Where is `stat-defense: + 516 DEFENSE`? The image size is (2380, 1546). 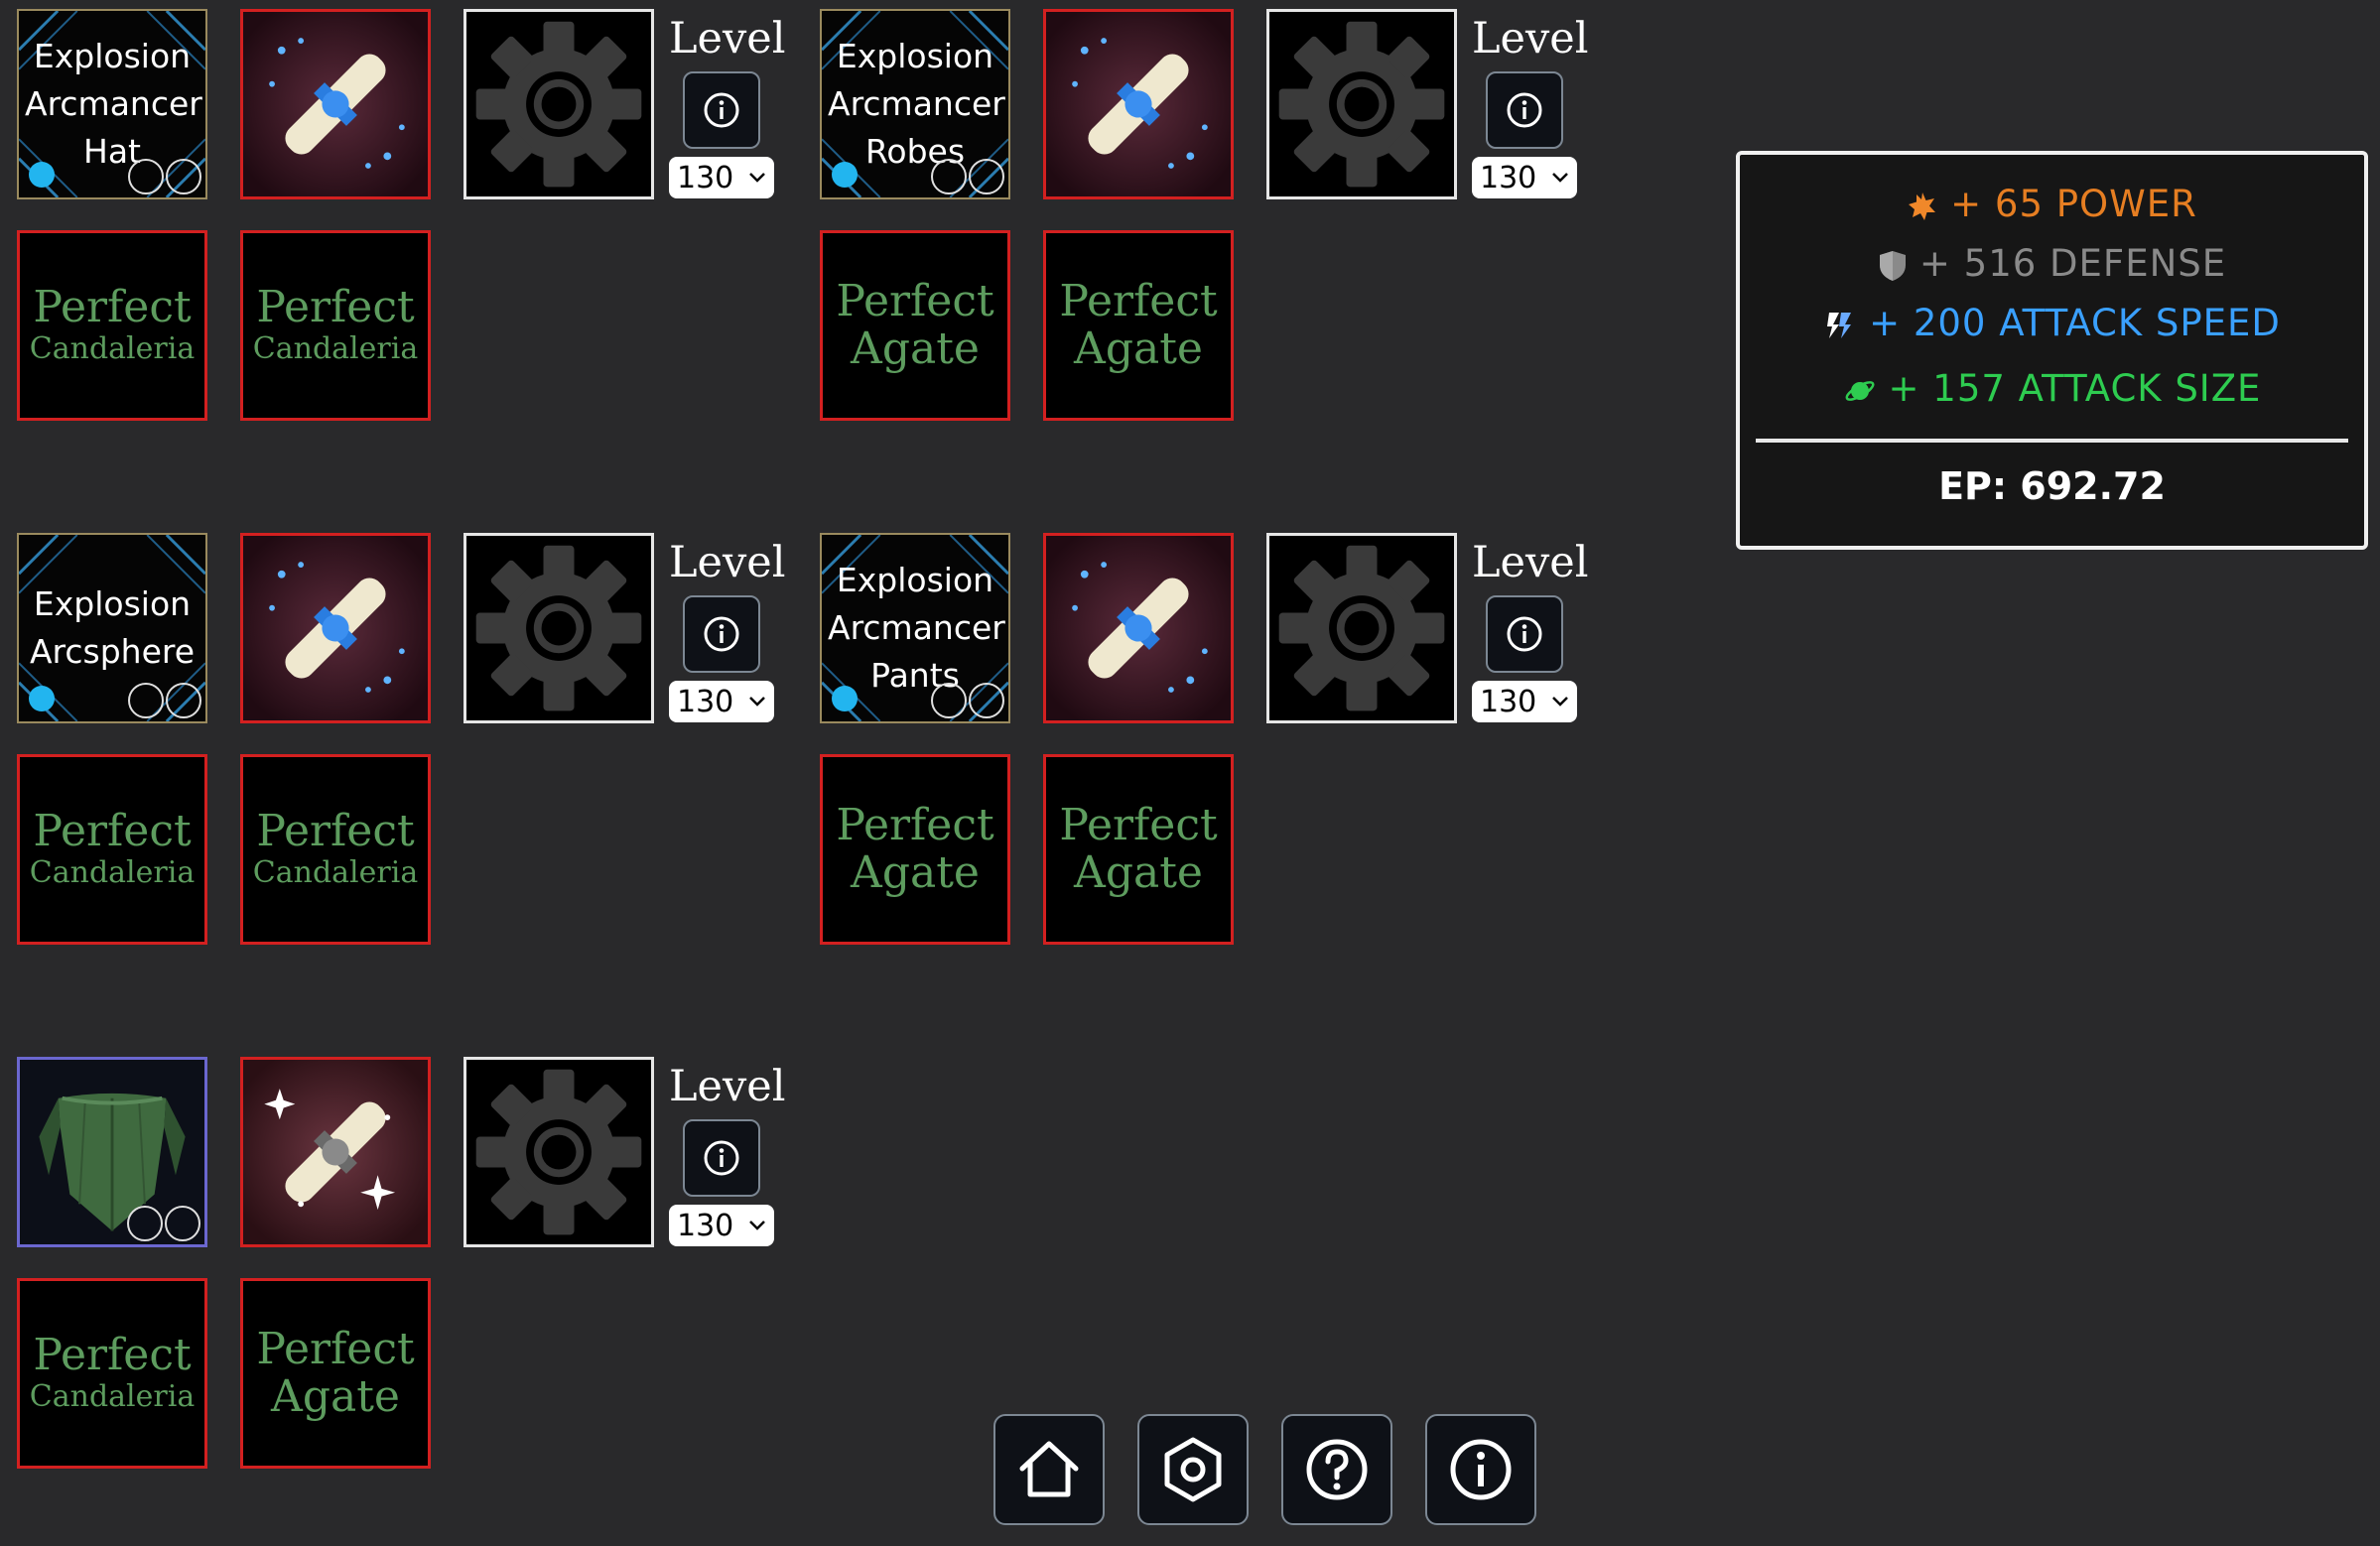
stat-defense: + 516 DEFENSE is located at coordinates (2052, 263).